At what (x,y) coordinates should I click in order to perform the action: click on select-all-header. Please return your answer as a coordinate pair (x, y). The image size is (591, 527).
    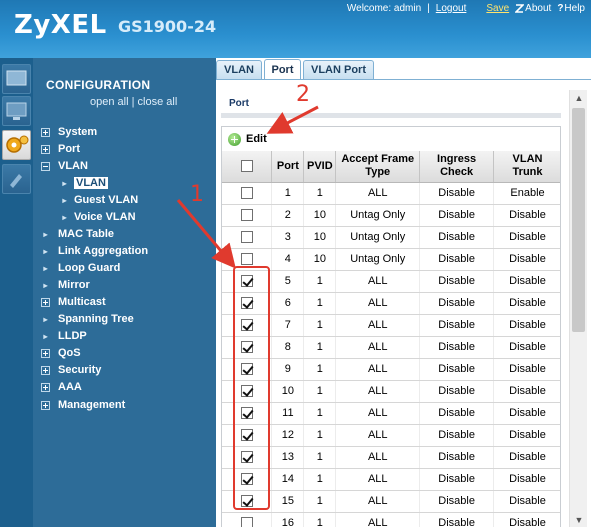
    Looking at the image, I should click on (247, 167).